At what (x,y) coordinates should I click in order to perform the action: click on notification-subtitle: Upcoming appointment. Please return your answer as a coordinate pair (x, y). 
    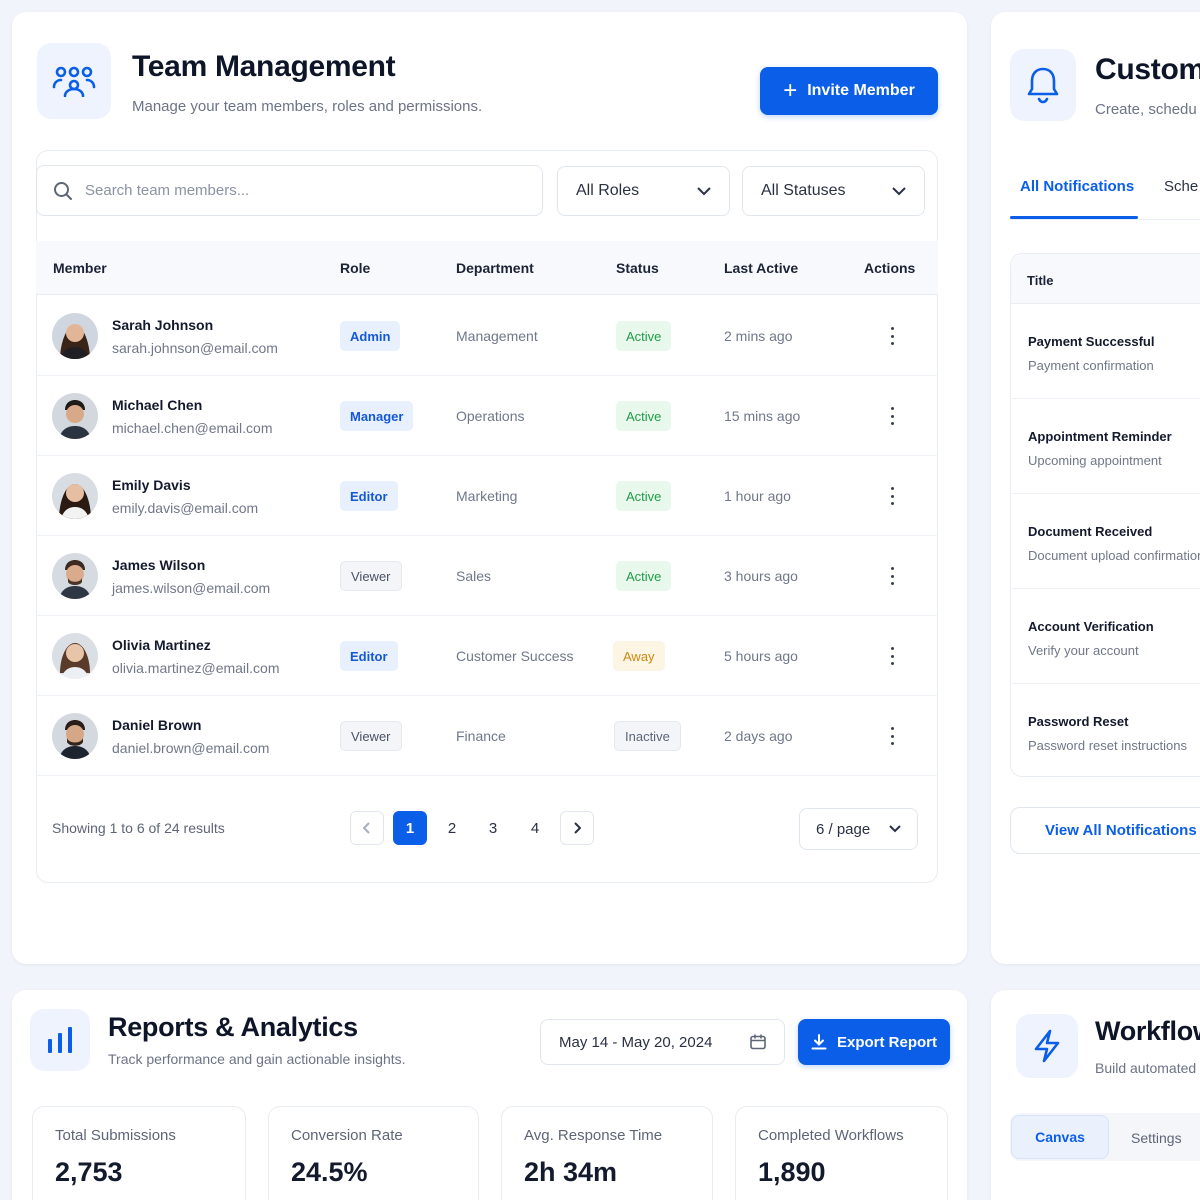
    Looking at the image, I should click on (1095, 460).